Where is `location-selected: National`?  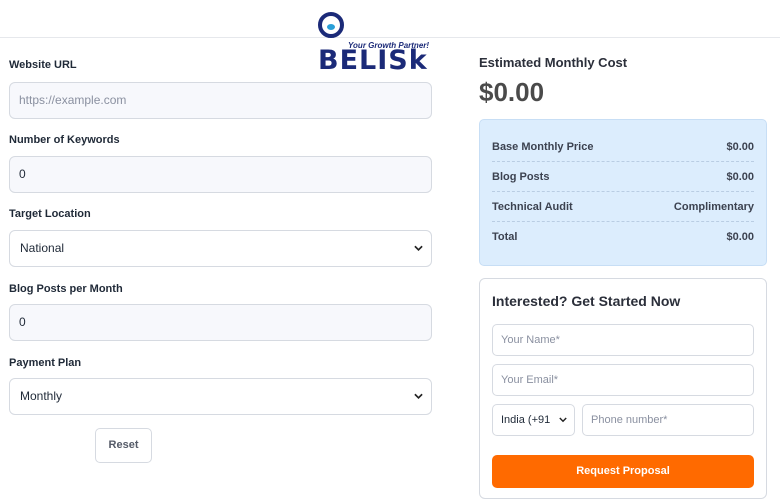 location-selected: National is located at coordinates (42, 248).